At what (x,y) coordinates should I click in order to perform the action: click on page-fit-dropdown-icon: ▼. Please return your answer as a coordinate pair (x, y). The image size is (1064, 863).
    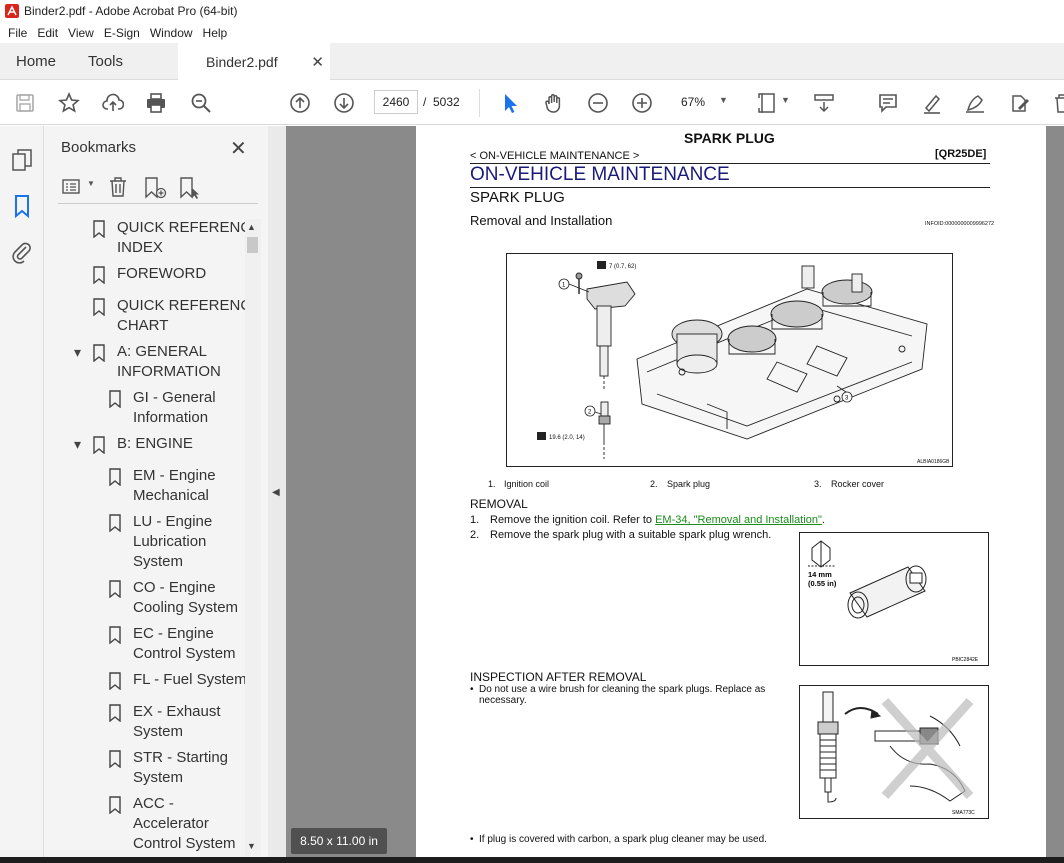
    Looking at the image, I should click on (785, 100).